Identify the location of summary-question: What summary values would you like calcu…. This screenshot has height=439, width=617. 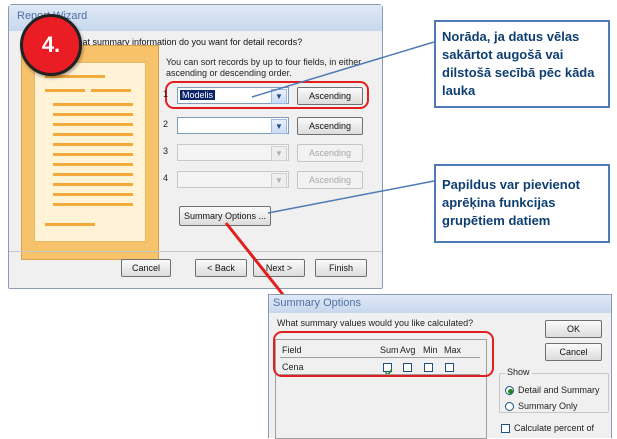
(375, 323).